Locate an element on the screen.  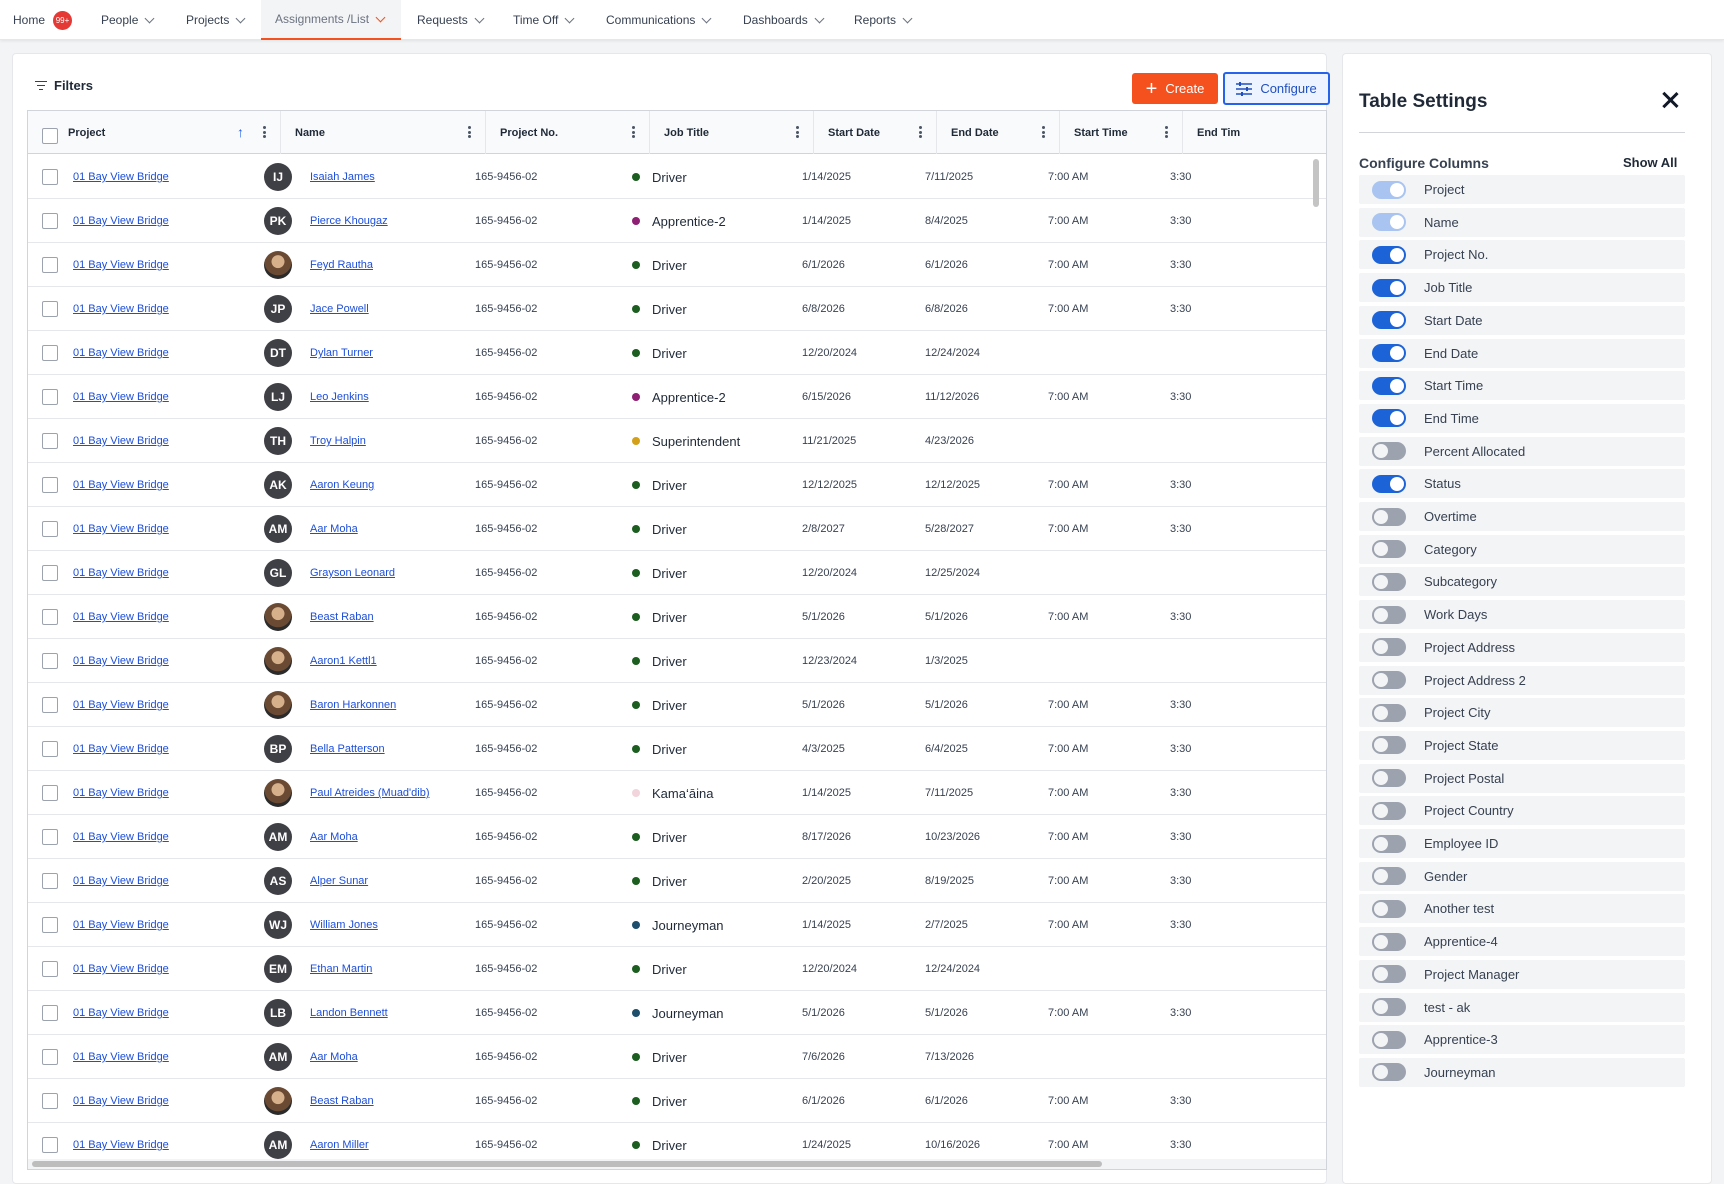
column-header-end-time: End Tim is located at coordinates (1254, 132).